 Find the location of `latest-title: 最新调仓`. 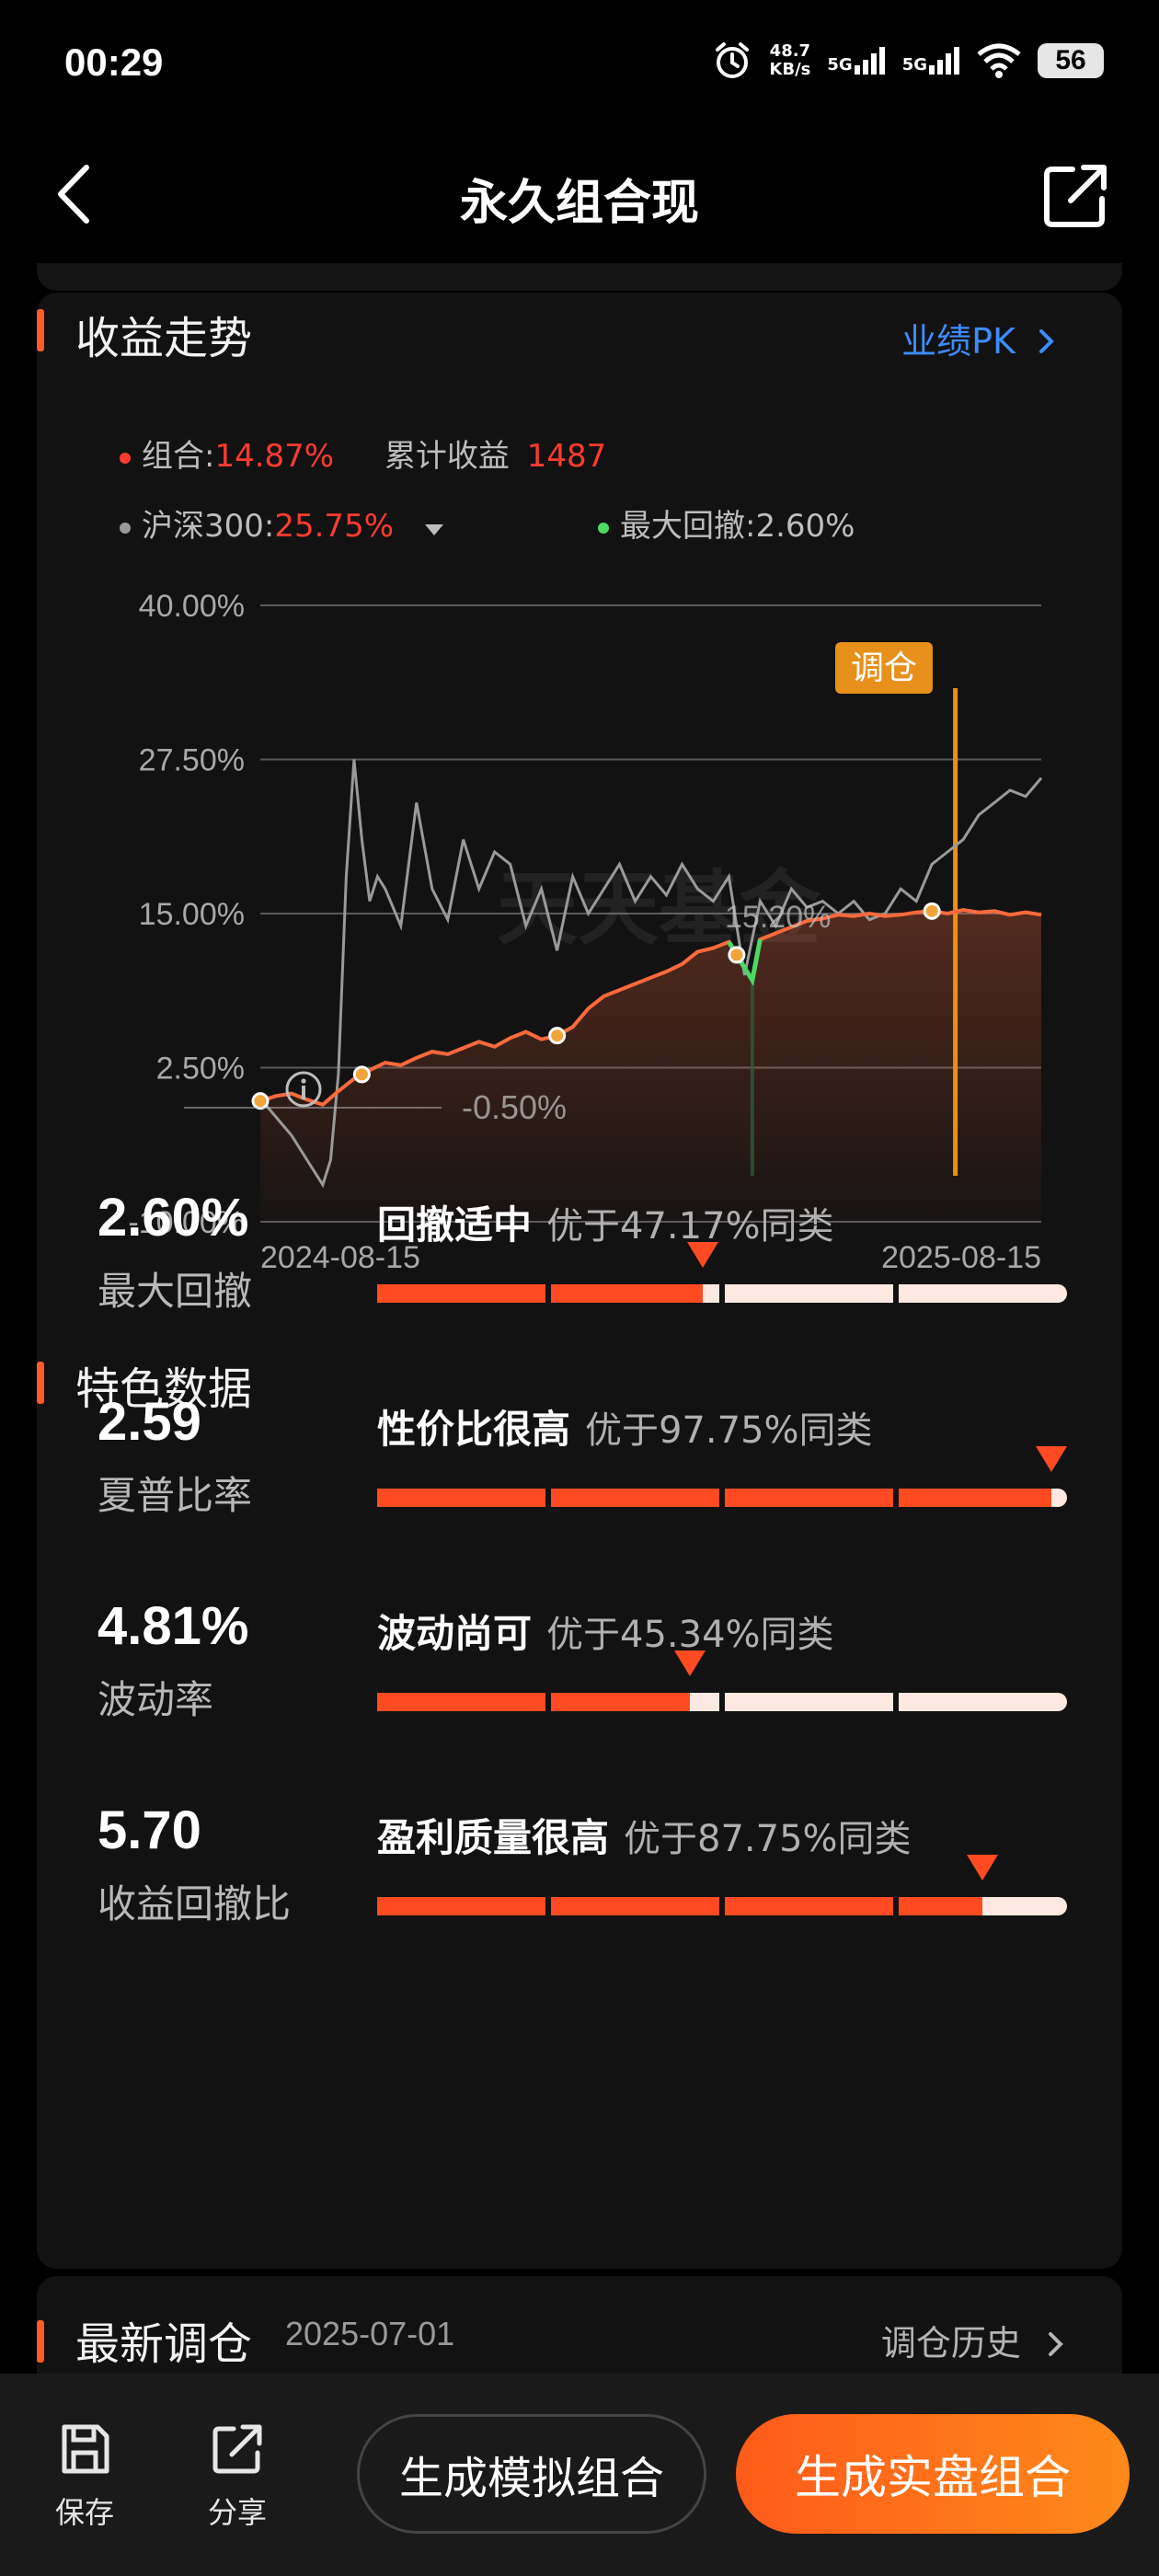

latest-title: 最新调仓 is located at coordinates (164, 2344).